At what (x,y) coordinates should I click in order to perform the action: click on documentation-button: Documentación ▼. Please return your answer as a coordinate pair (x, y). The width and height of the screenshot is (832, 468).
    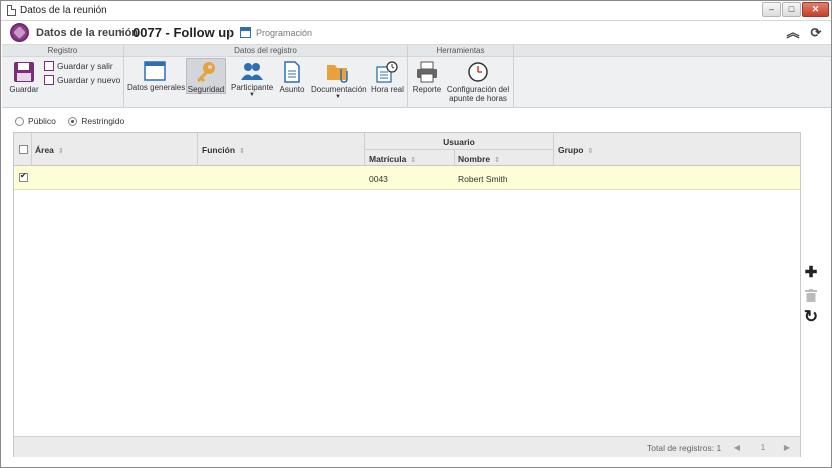
    Looking at the image, I should click on (339, 80).